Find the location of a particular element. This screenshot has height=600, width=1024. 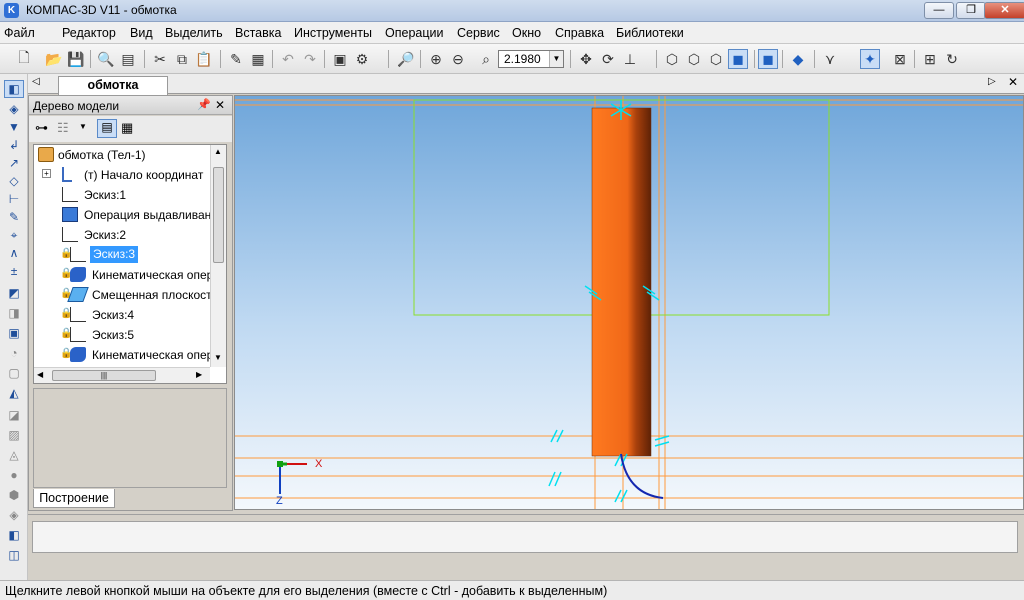

tree-history-icon: ▦ is located at coordinates (127, 128).